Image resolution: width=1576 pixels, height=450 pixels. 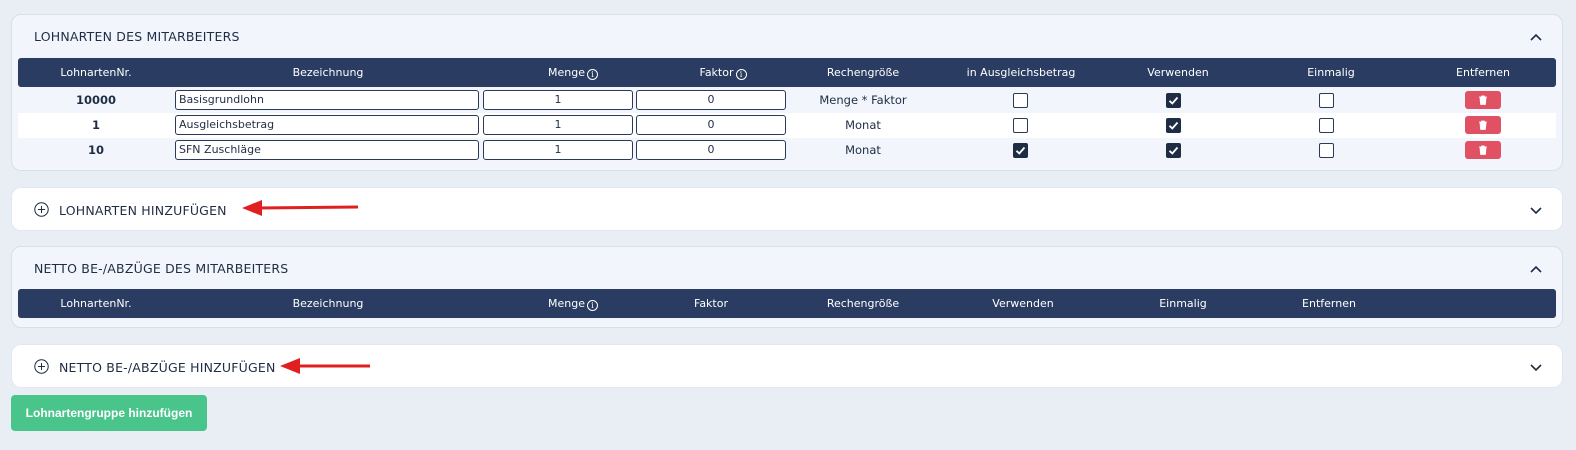 What do you see at coordinates (327, 150) in the screenshot?
I see `bezeichnung-input: SFN Zuschläge` at bounding box center [327, 150].